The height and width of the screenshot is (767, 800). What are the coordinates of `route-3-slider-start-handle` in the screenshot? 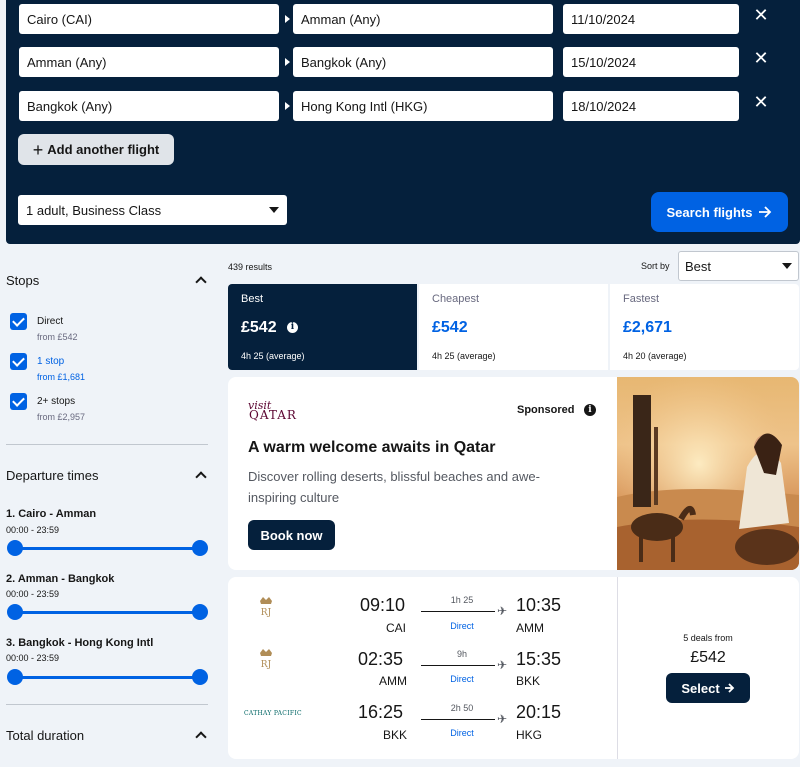 It's located at (15, 677).